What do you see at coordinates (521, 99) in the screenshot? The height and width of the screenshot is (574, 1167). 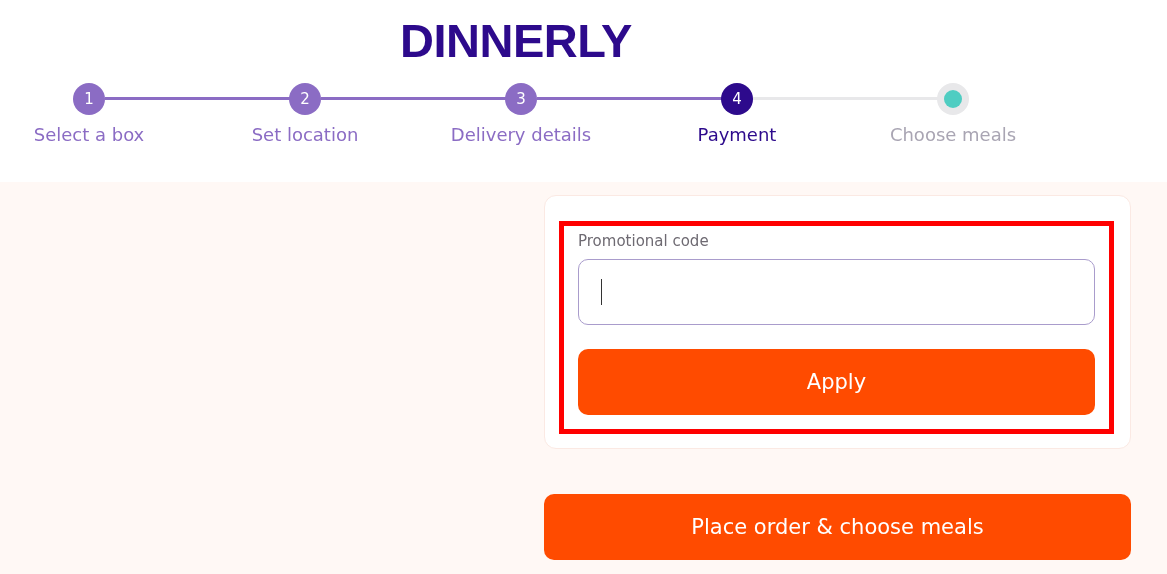 I see `step-number: 3` at bounding box center [521, 99].